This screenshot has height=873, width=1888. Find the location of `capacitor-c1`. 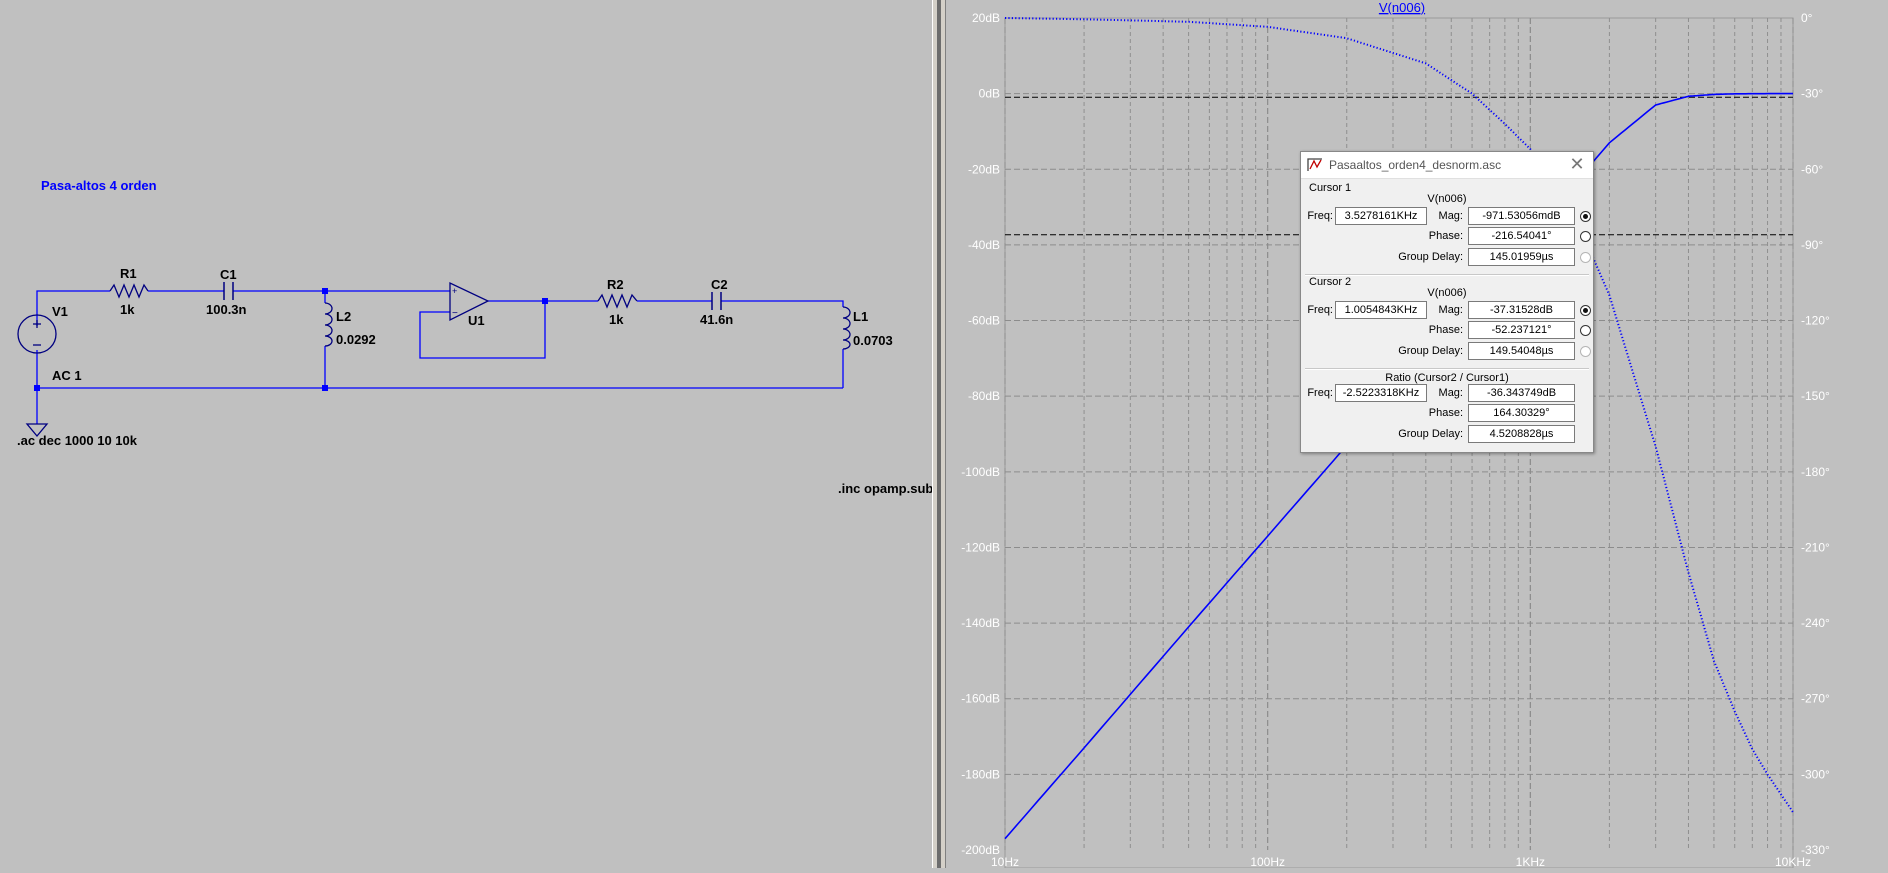

capacitor-c1 is located at coordinates (228, 291).